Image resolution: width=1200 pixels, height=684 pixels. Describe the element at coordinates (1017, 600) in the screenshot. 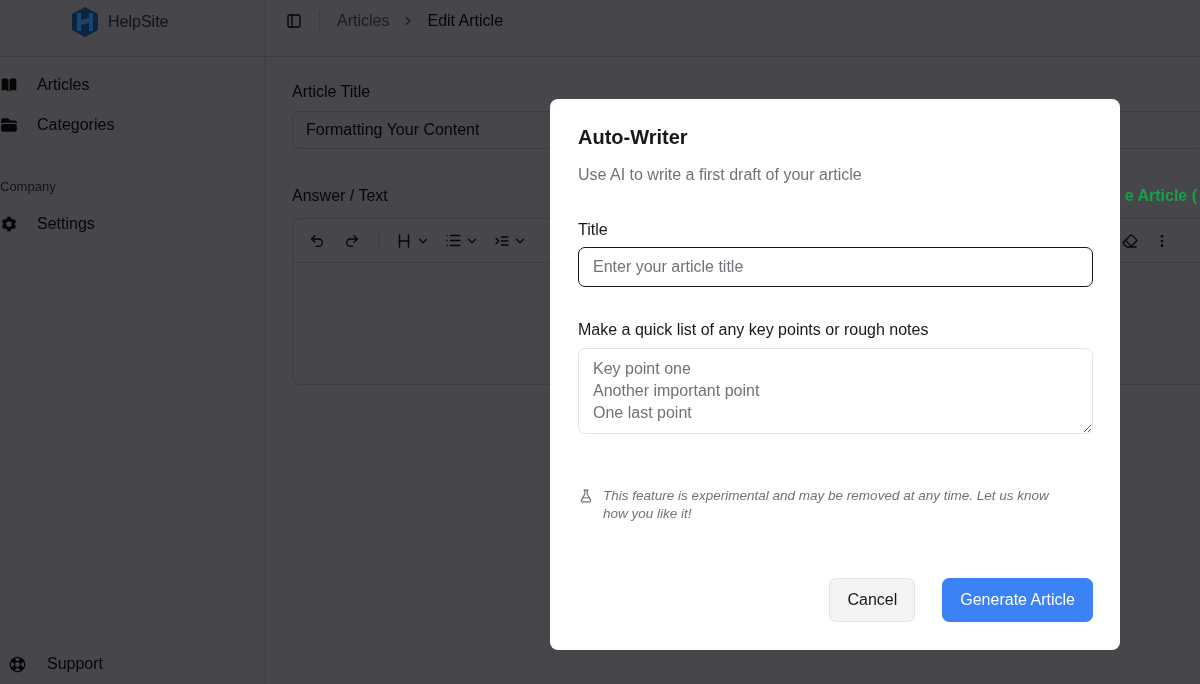

I see `generate-button: Generate Article` at that location.